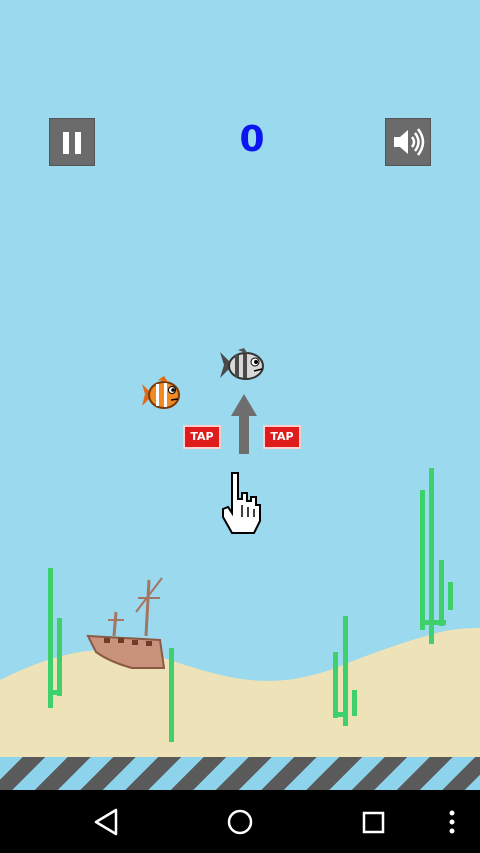 The height and width of the screenshot is (853, 480). I want to click on home-button, so click(240, 821).